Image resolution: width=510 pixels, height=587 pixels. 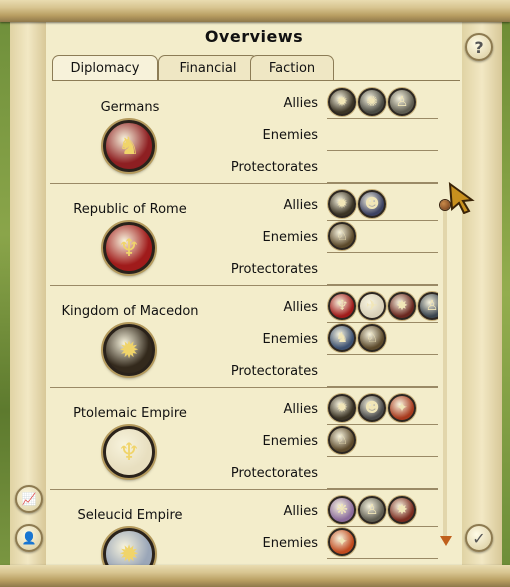 What do you see at coordinates (479, 47) in the screenshot?
I see `help-button: ?` at bounding box center [479, 47].